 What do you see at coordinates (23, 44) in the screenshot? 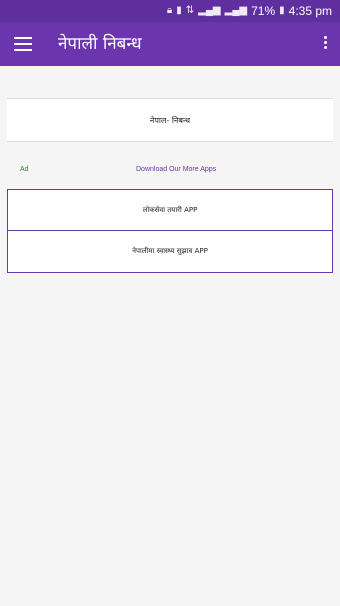
I see `hamburger-menu-icon` at bounding box center [23, 44].